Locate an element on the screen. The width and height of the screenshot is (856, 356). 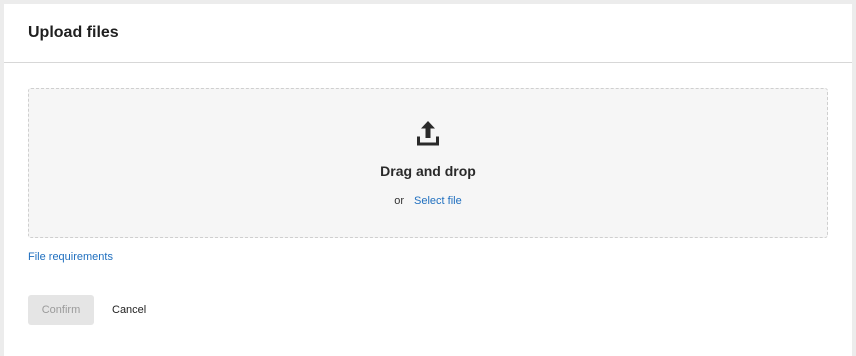
dialog-title: Upload files is located at coordinates (73, 32).